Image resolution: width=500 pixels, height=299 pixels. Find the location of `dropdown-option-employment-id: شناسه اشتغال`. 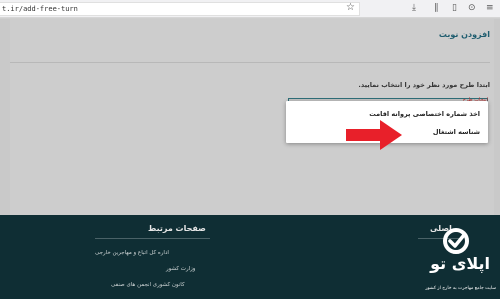

dropdown-option-employment-id: شناسه اشتغال is located at coordinates (456, 132).